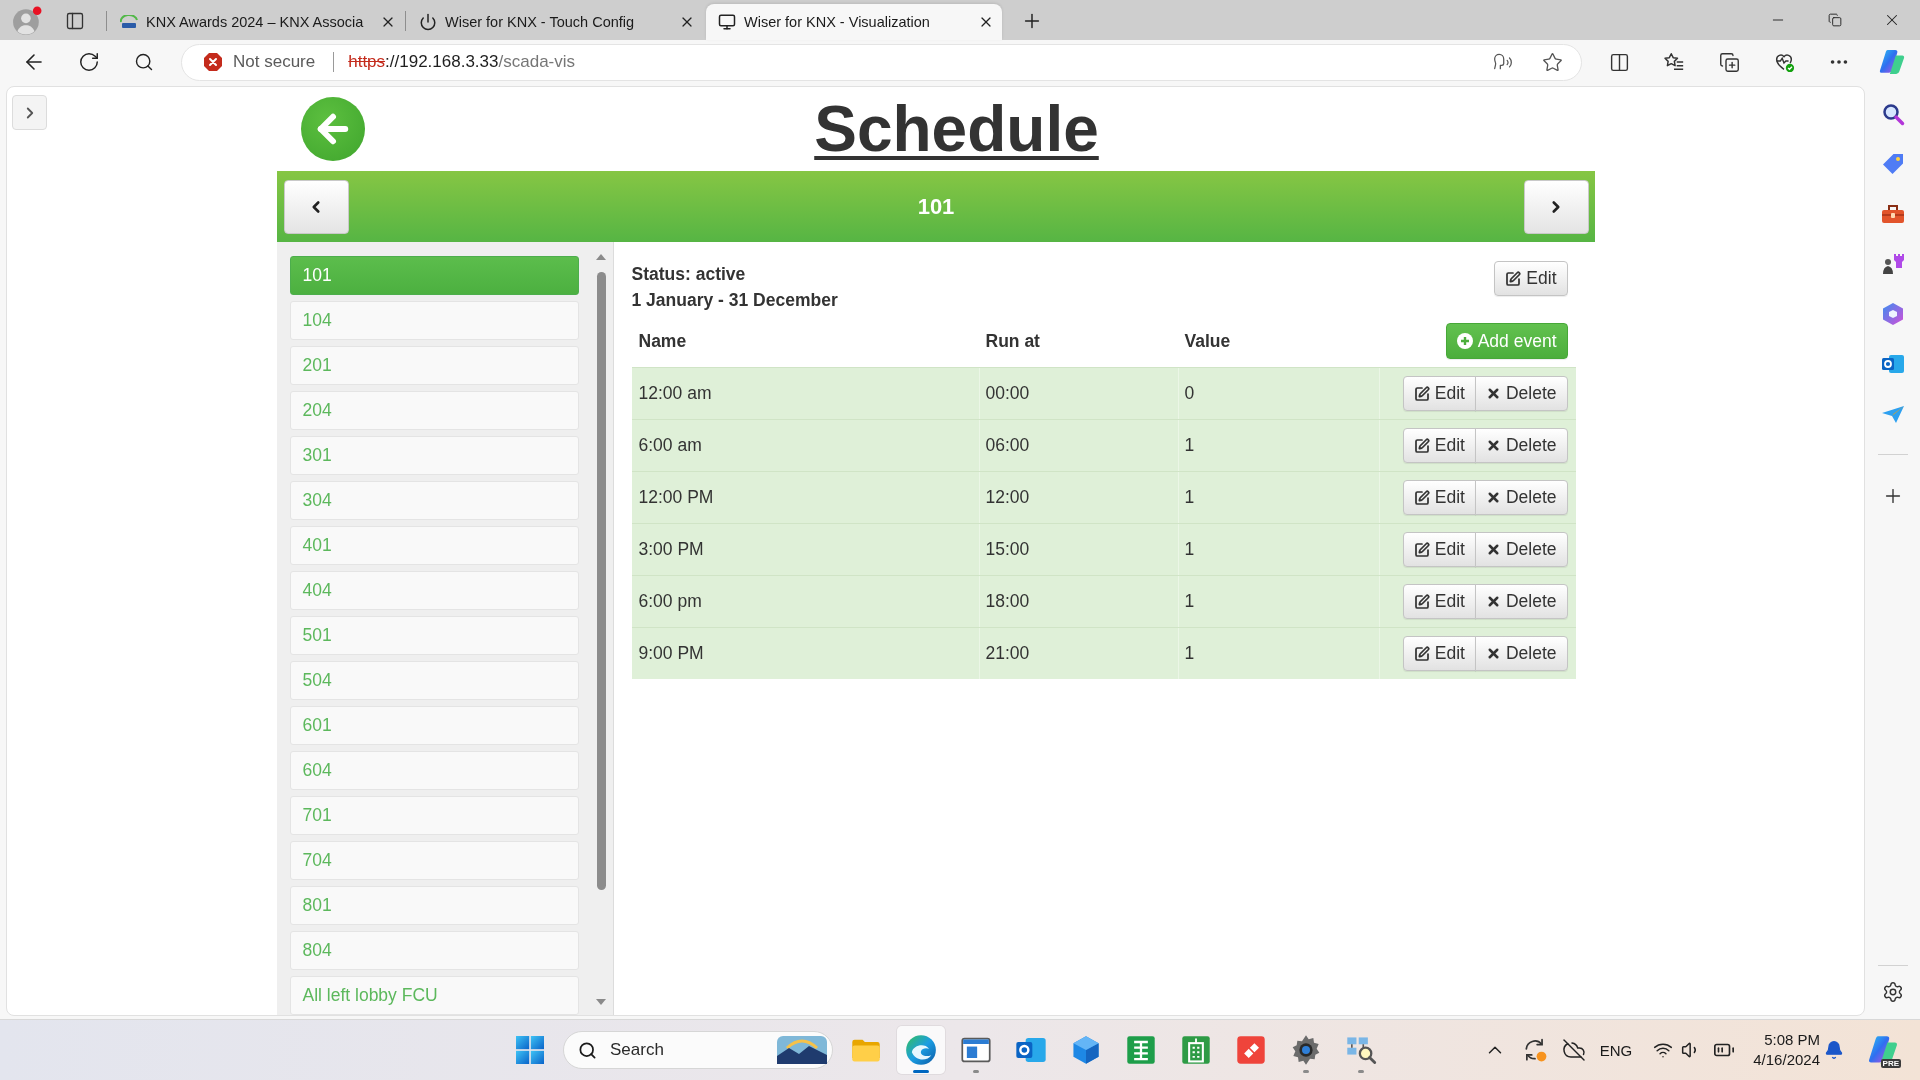 Image resolution: width=1920 pixels, height=1080 pixels. Describe the element at coordinates (936, 206) in the screenshot. I see `nav-title: 101` at that location.